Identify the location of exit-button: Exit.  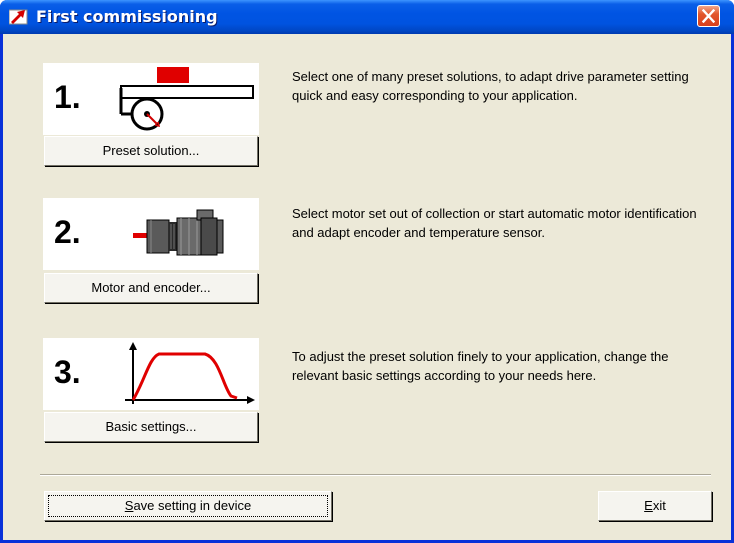
(655, 506).